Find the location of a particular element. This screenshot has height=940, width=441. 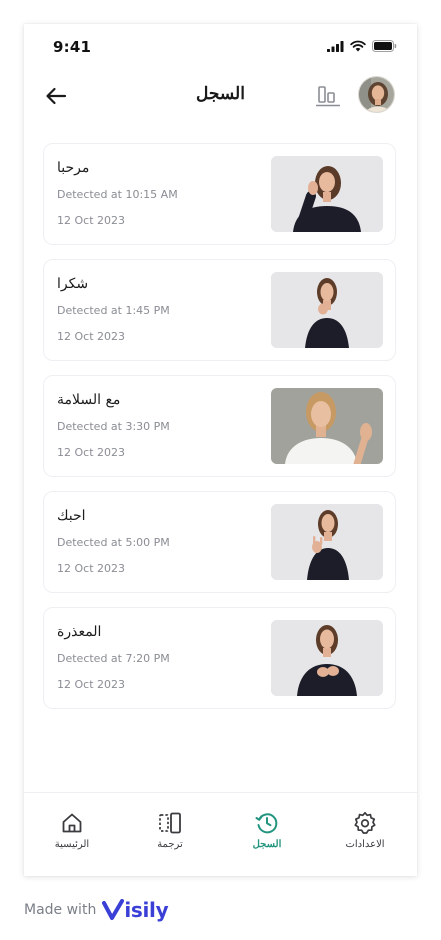

history-item: احبك Detected at 5:00 PM 12 Oct 2023 is located at coordinates (219, 542).